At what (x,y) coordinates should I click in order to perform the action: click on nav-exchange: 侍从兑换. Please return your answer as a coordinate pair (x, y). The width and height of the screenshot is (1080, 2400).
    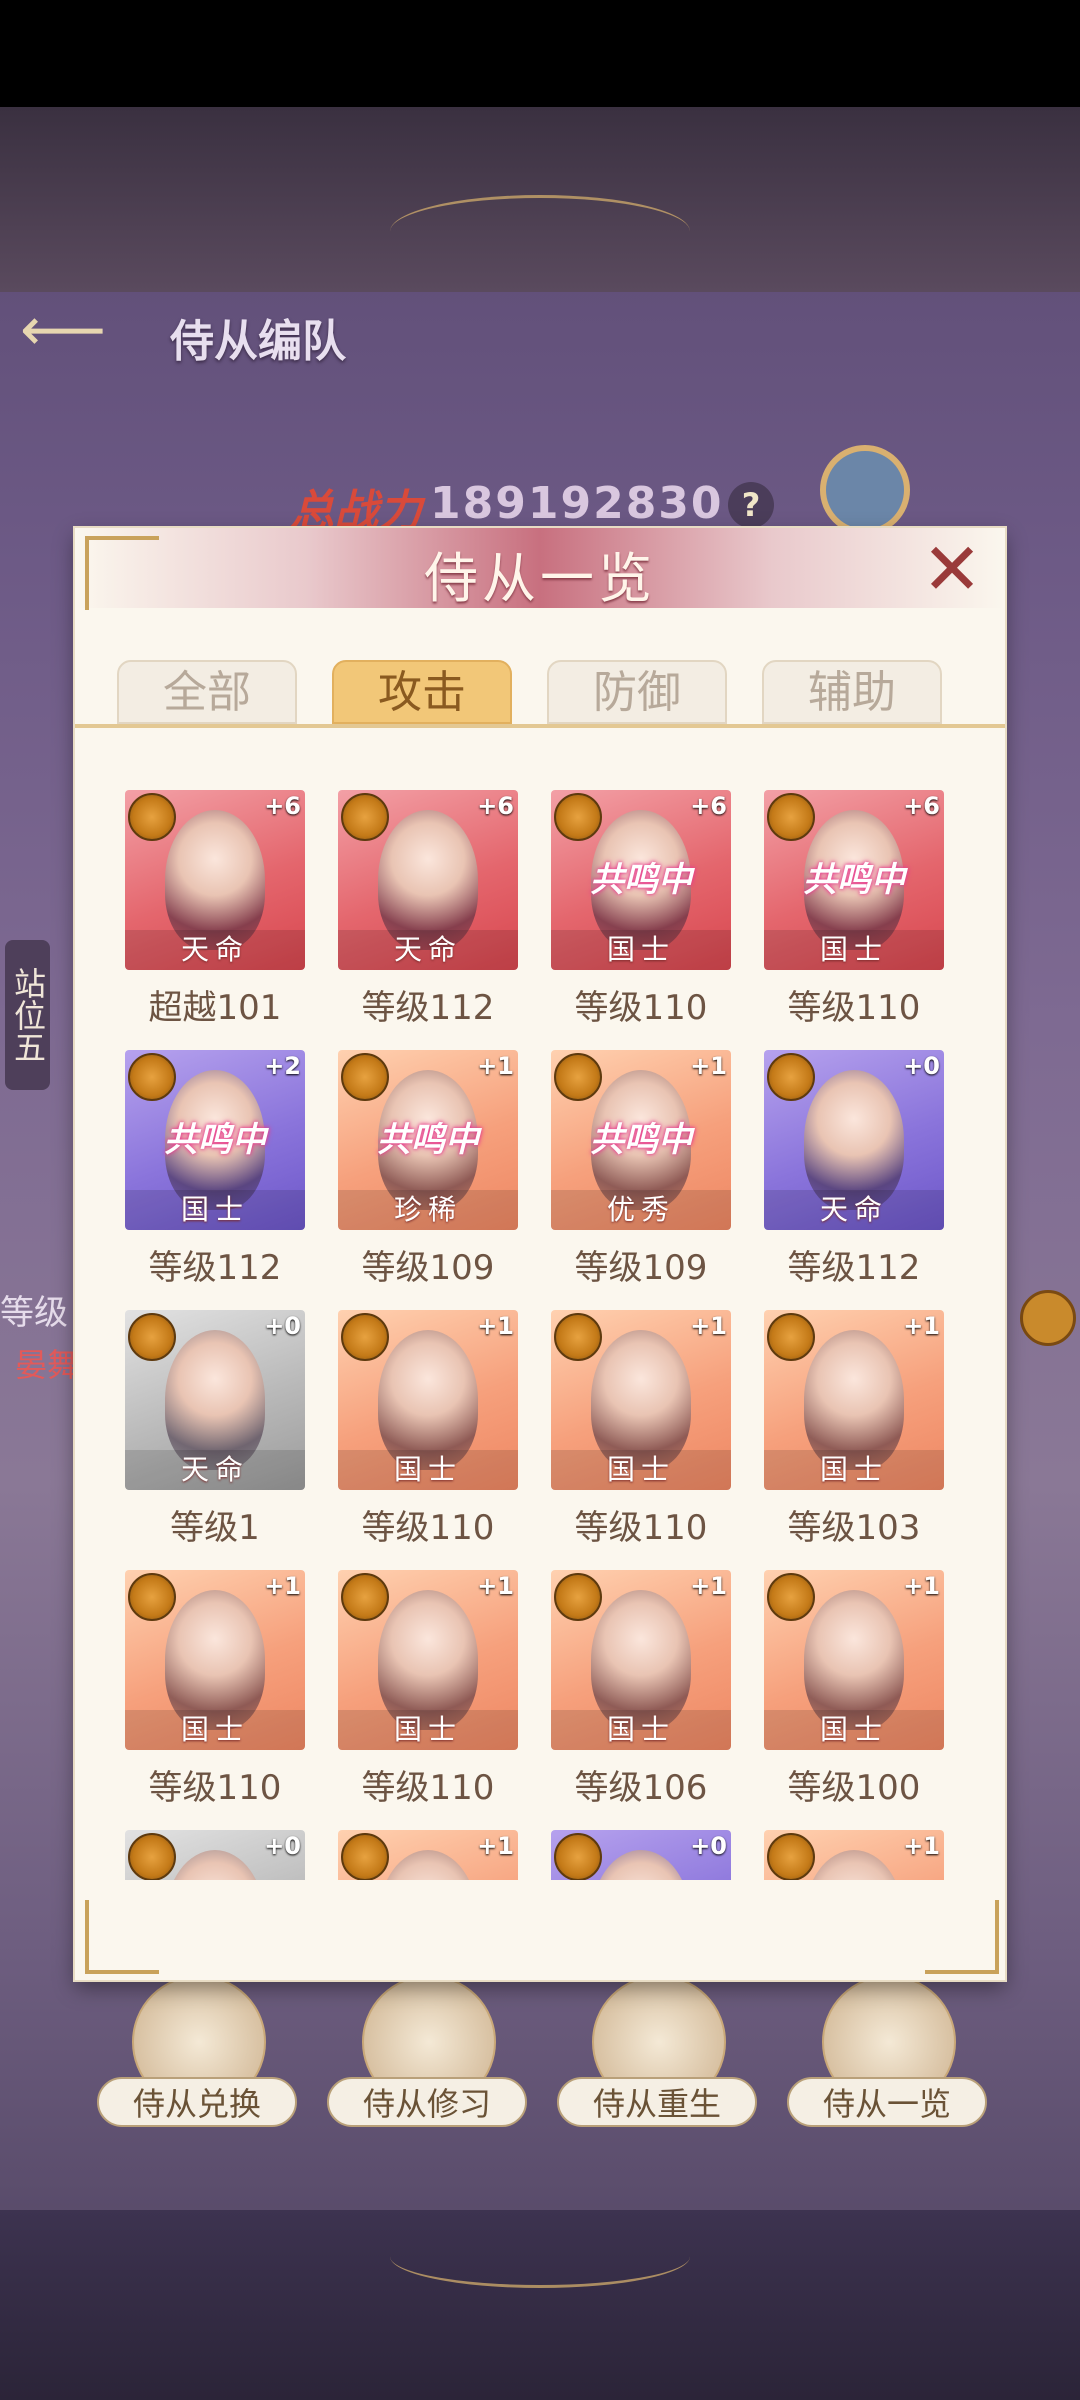
    Looking at the image, I should click on (197, 2051).